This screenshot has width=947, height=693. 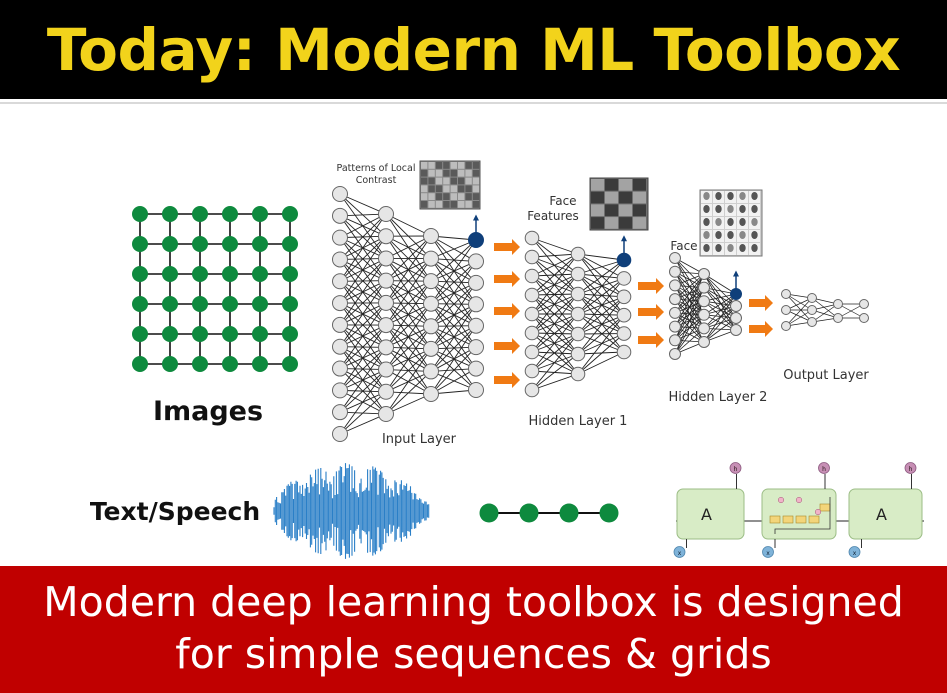 What do you see at coordinates (208, 411) in the screenshot?
I see `images-label: Images` at bounding box center [208, 411].